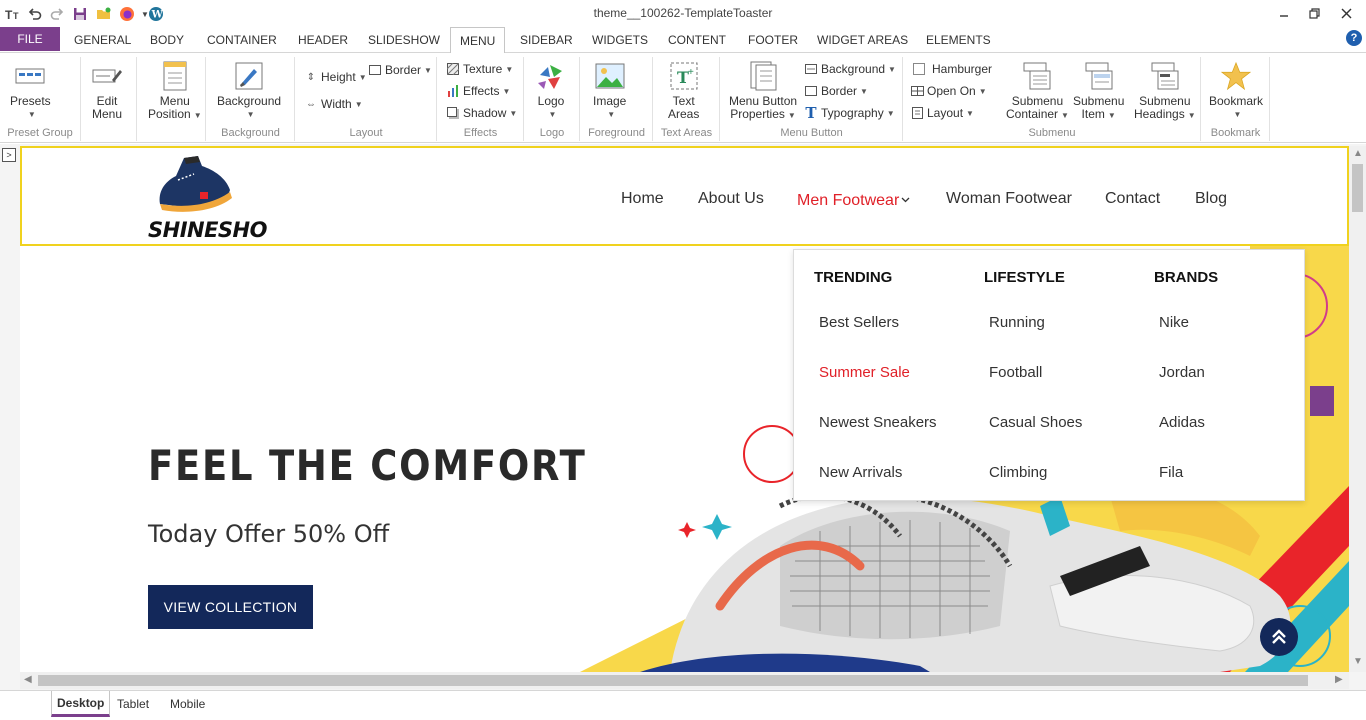 The image size is (1366, 720). What do you see at coordinates (133, 704) in the screenshot?
I see `tab-tablet-view: Tablet` at bounding box center [133, 704].